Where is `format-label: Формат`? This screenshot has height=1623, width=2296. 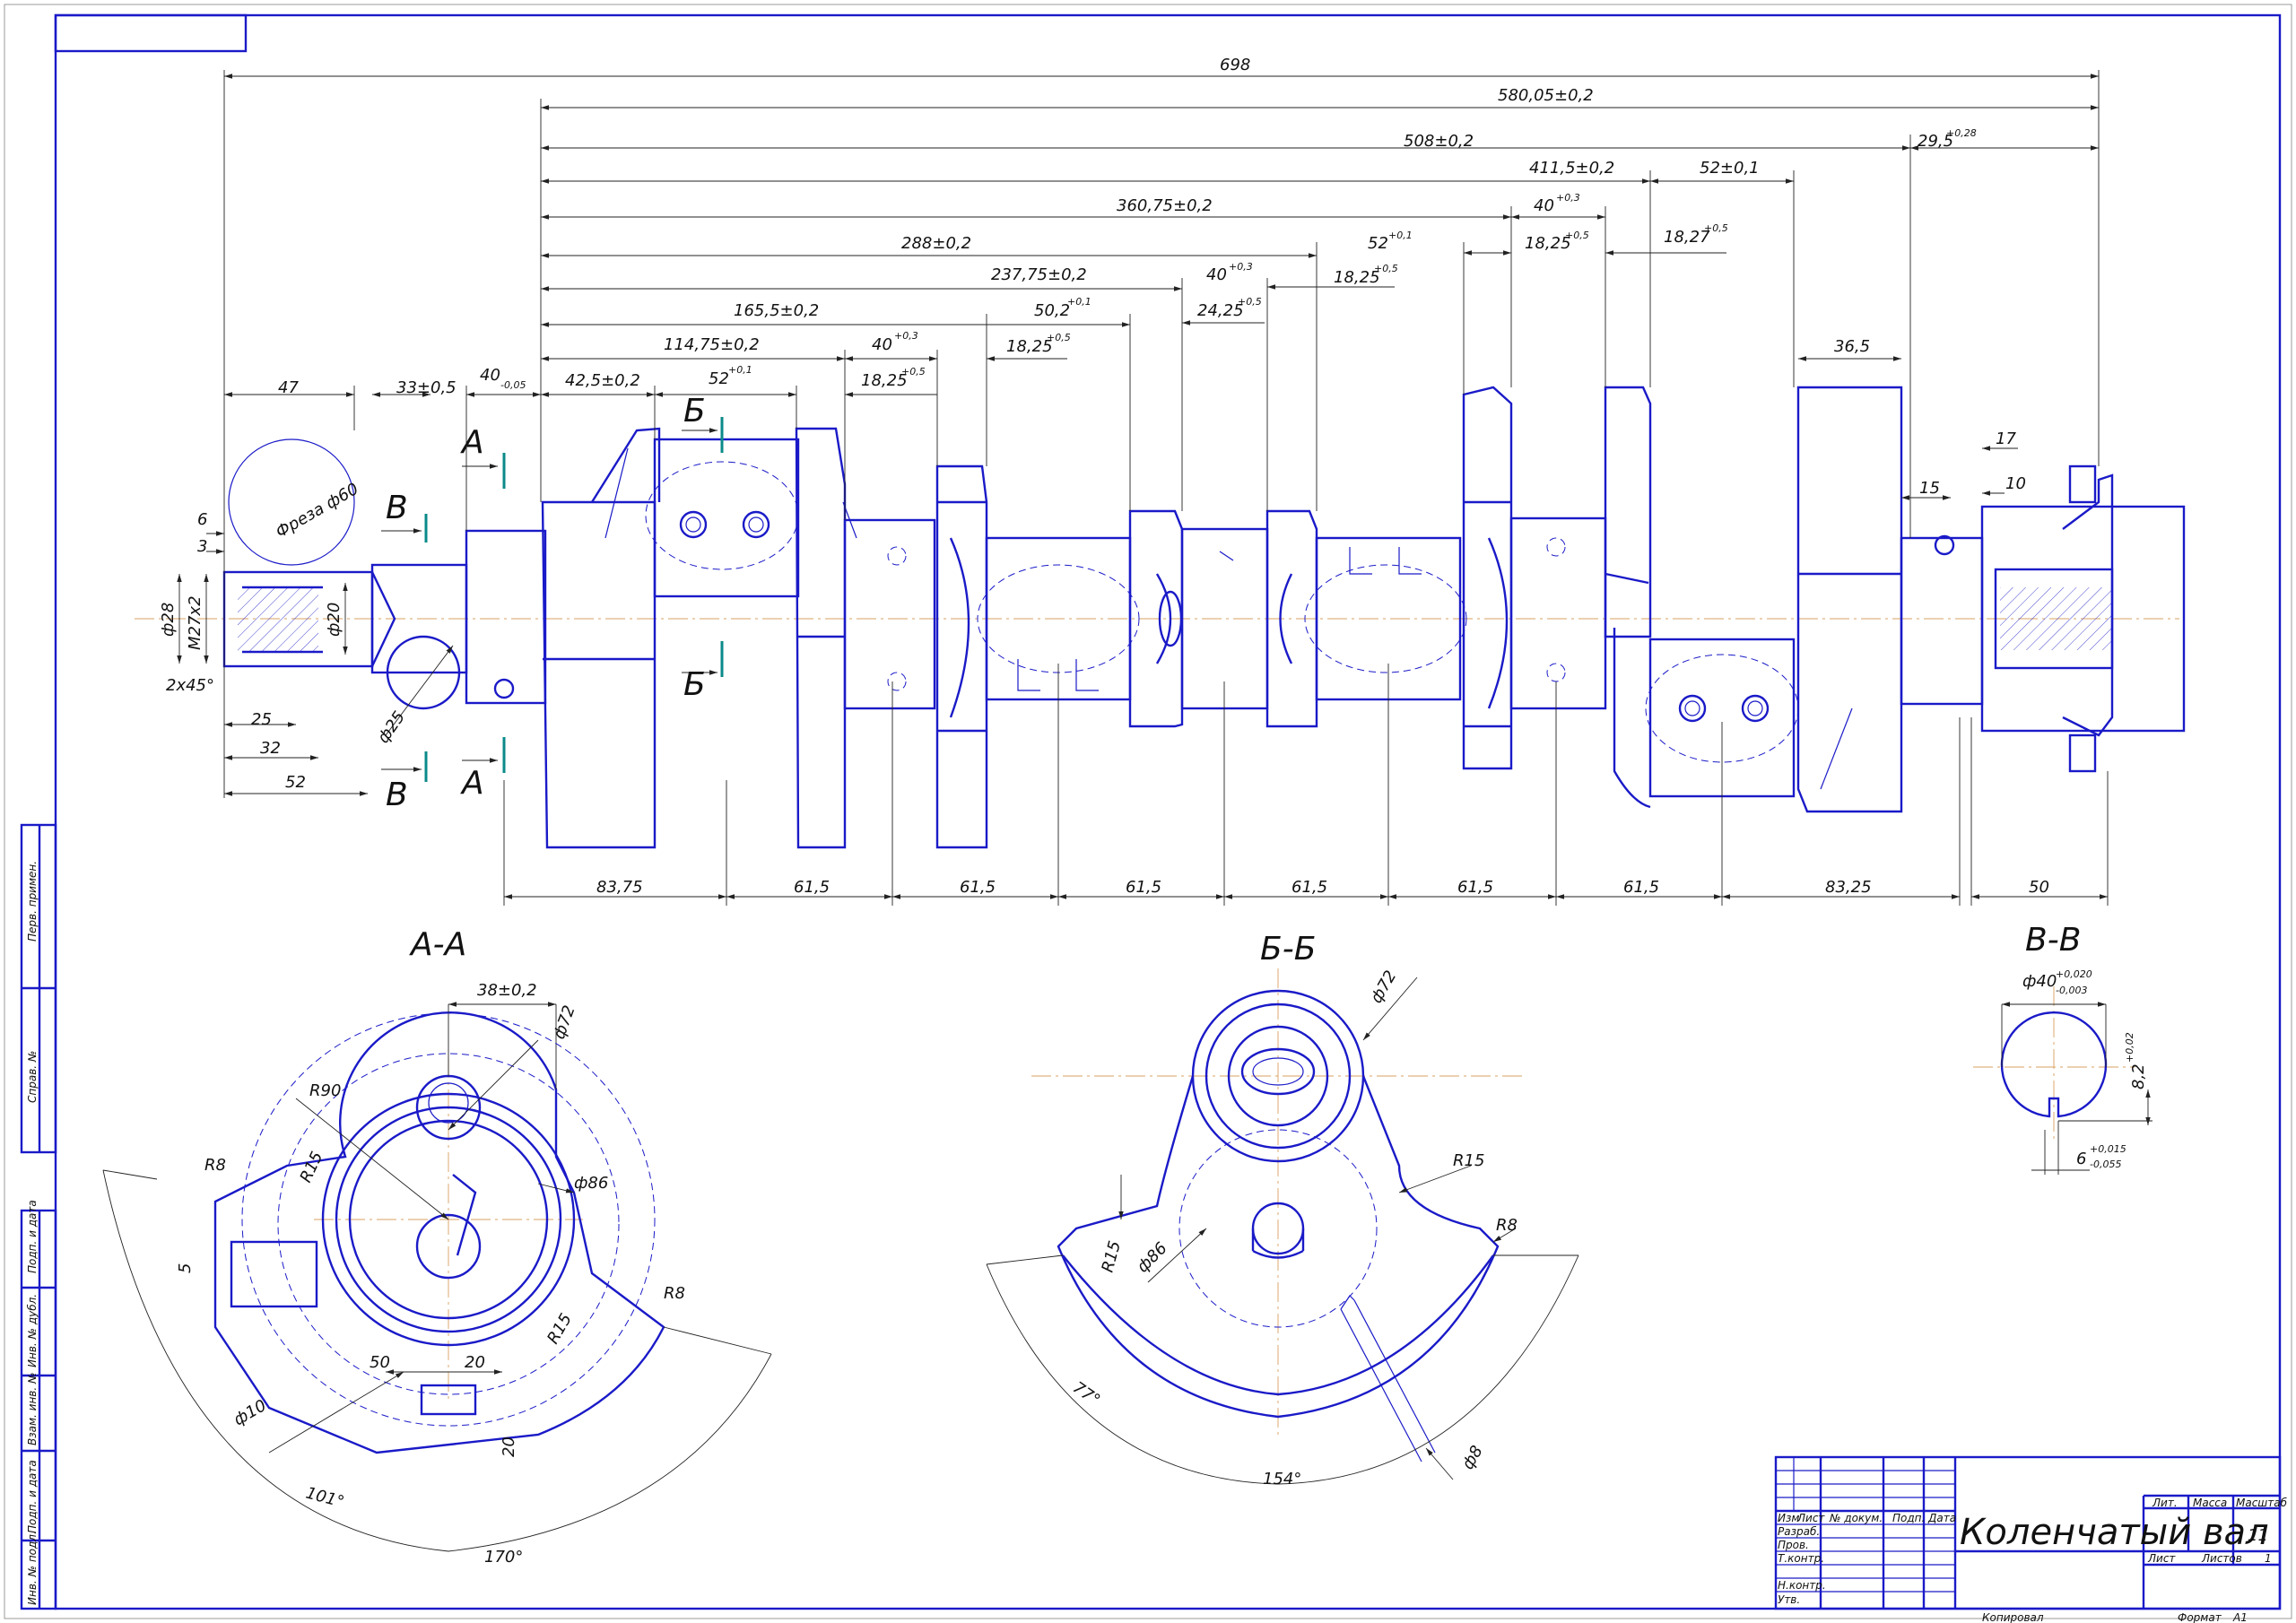
format-label: Формат is located at coordinates (2200, 1617).